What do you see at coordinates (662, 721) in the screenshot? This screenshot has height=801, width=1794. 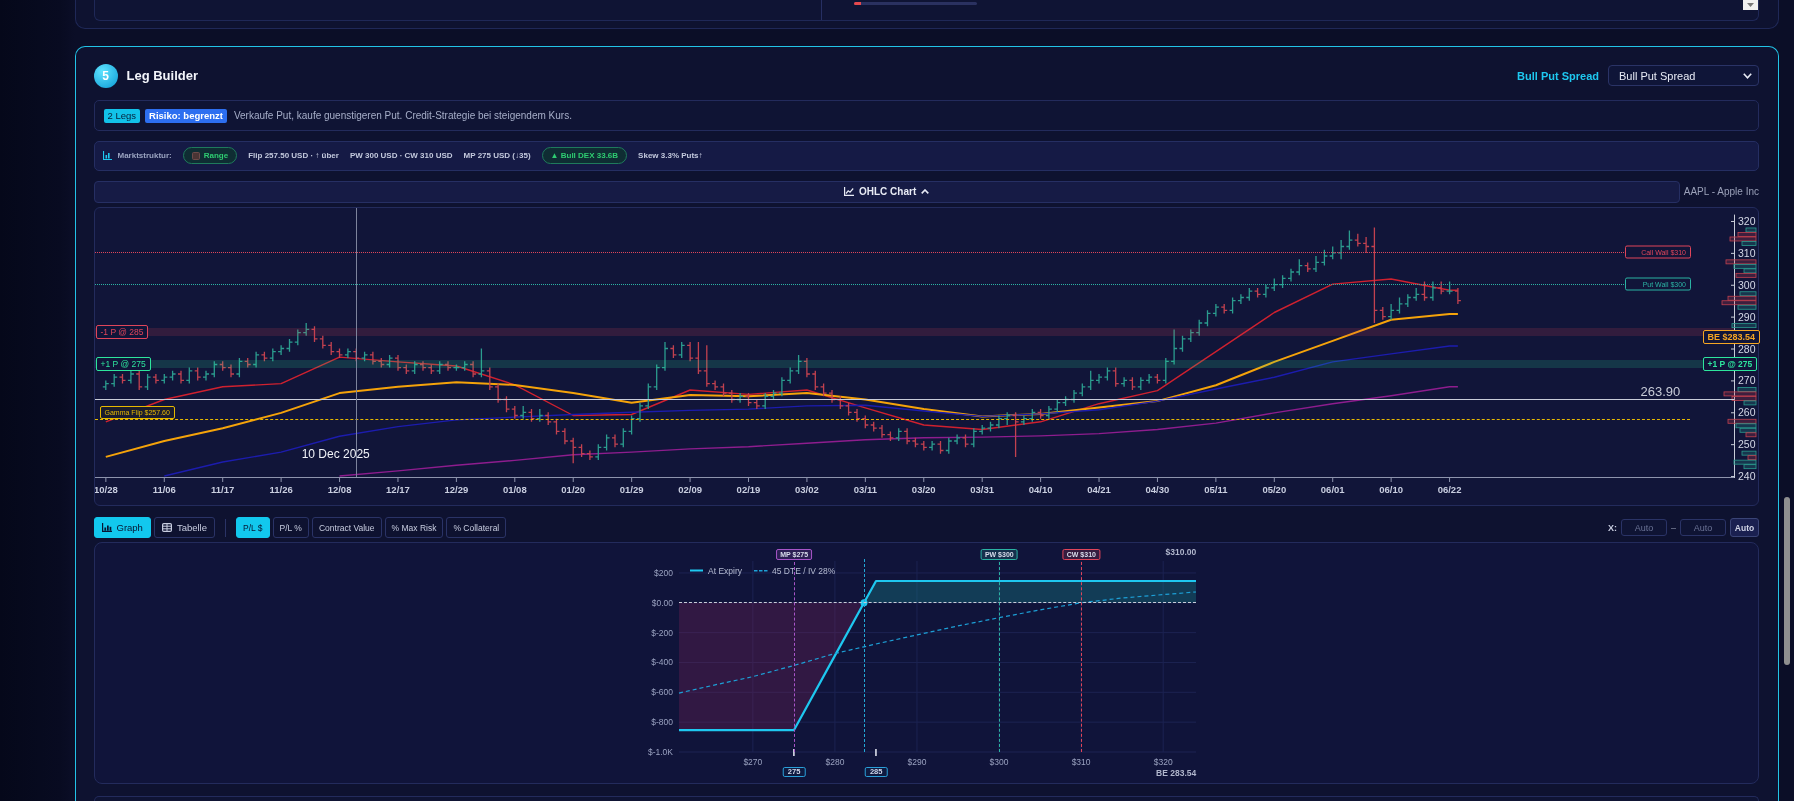 I see `y-axis-label: $-800` at bounding box center [662, 721].